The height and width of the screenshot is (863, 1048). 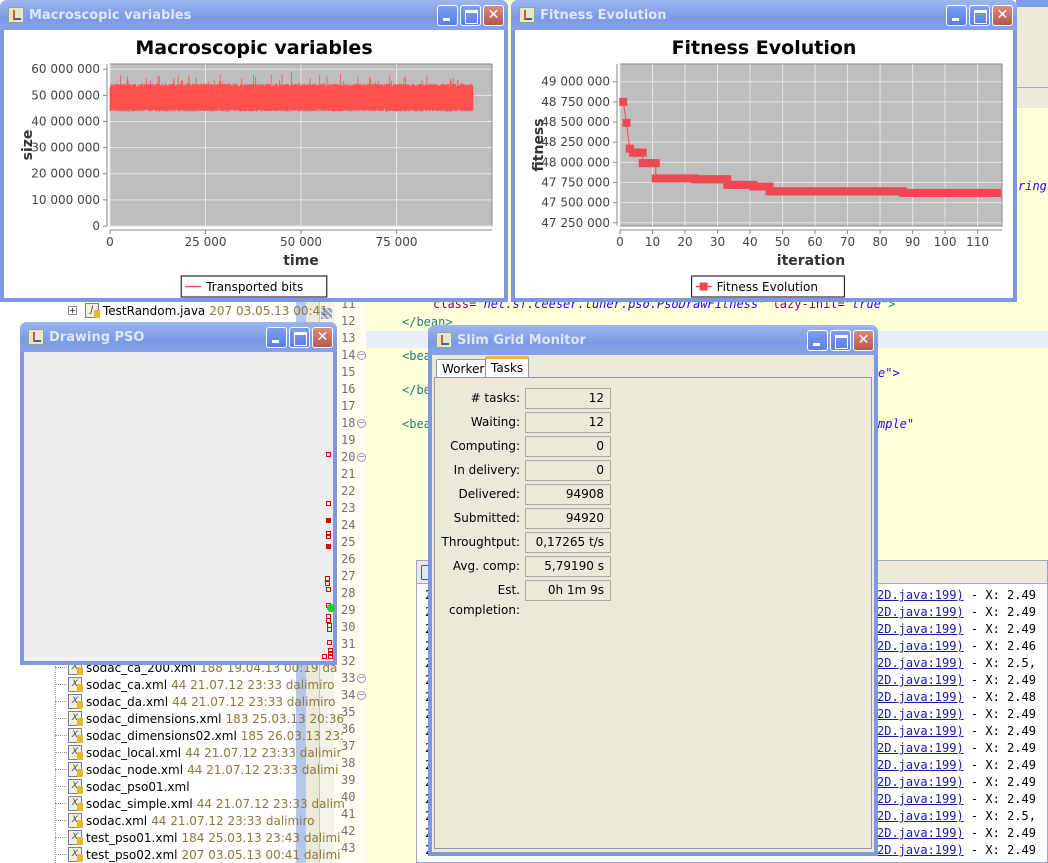 What do you see at coordinates (575, 122) in the screenshot?
I see `y-tick-label: 48 500 000` at bounding box center [575, 122].